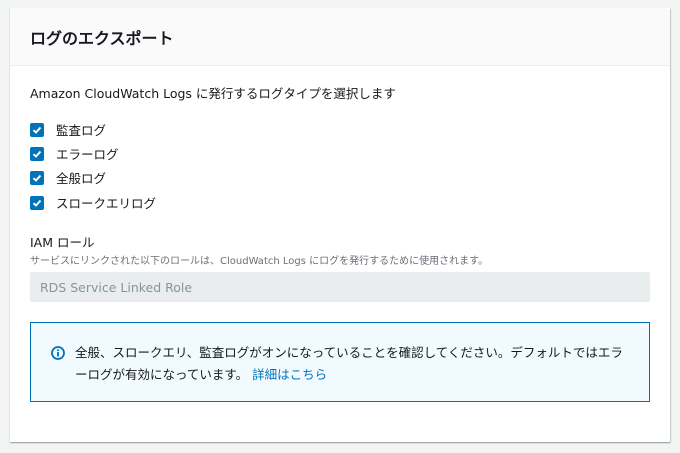 This screenshot has height=453, width=680. What do you see at coordinates (106, 203) in the screenshot?
I see `checkbox-label: スロークエリログ` at bounding box center [106, 203].